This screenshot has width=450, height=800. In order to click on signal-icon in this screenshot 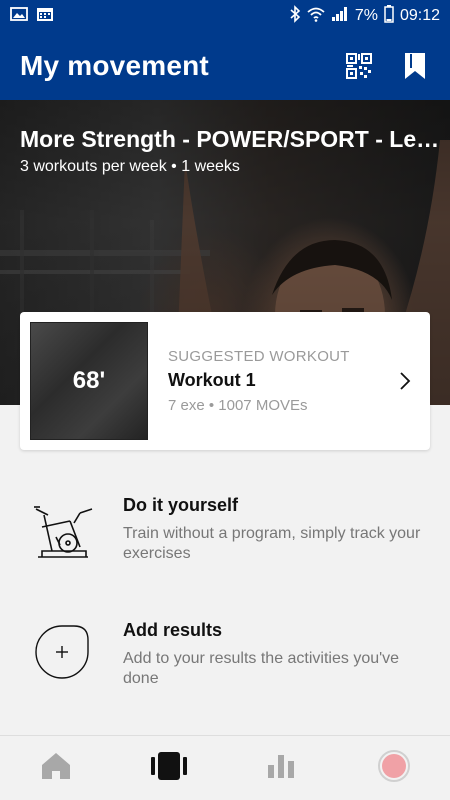, I will do `click(340, 16)`.